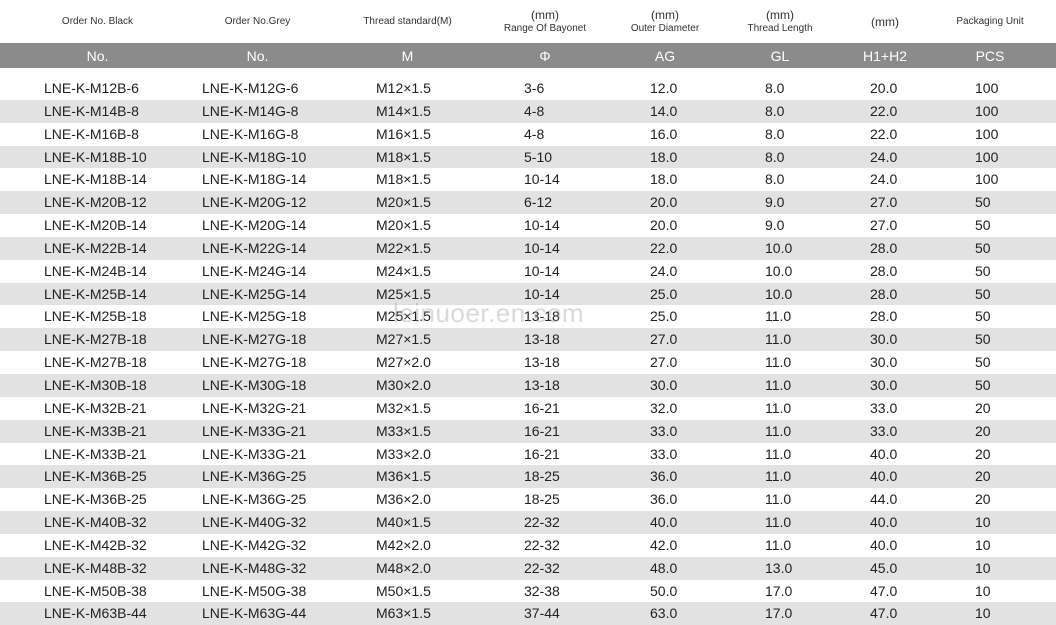 This screenshot has width=1056, height=625. I want to click on cell-bayonet-range: 16-21, so click(542, 407).